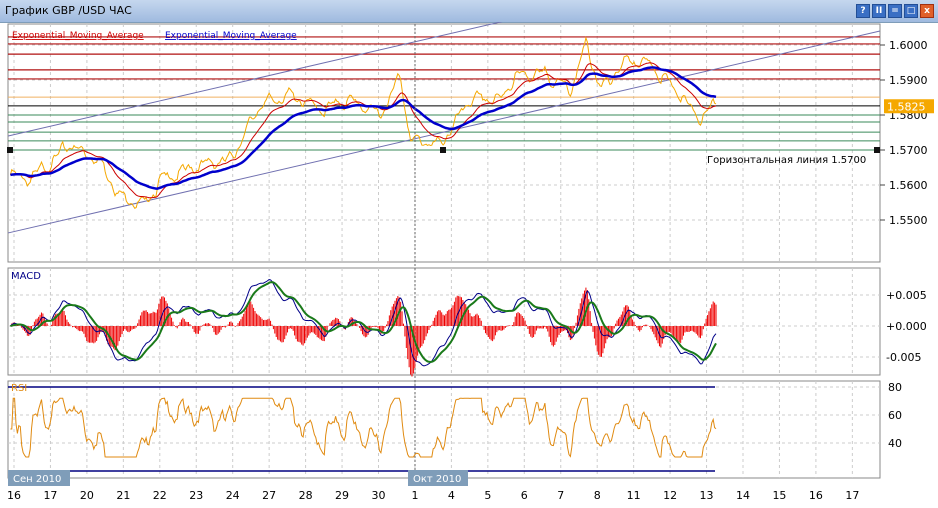  I want to click on horizontal-line-label: Горизонтальная линия 1.5700, so click(786, 160).